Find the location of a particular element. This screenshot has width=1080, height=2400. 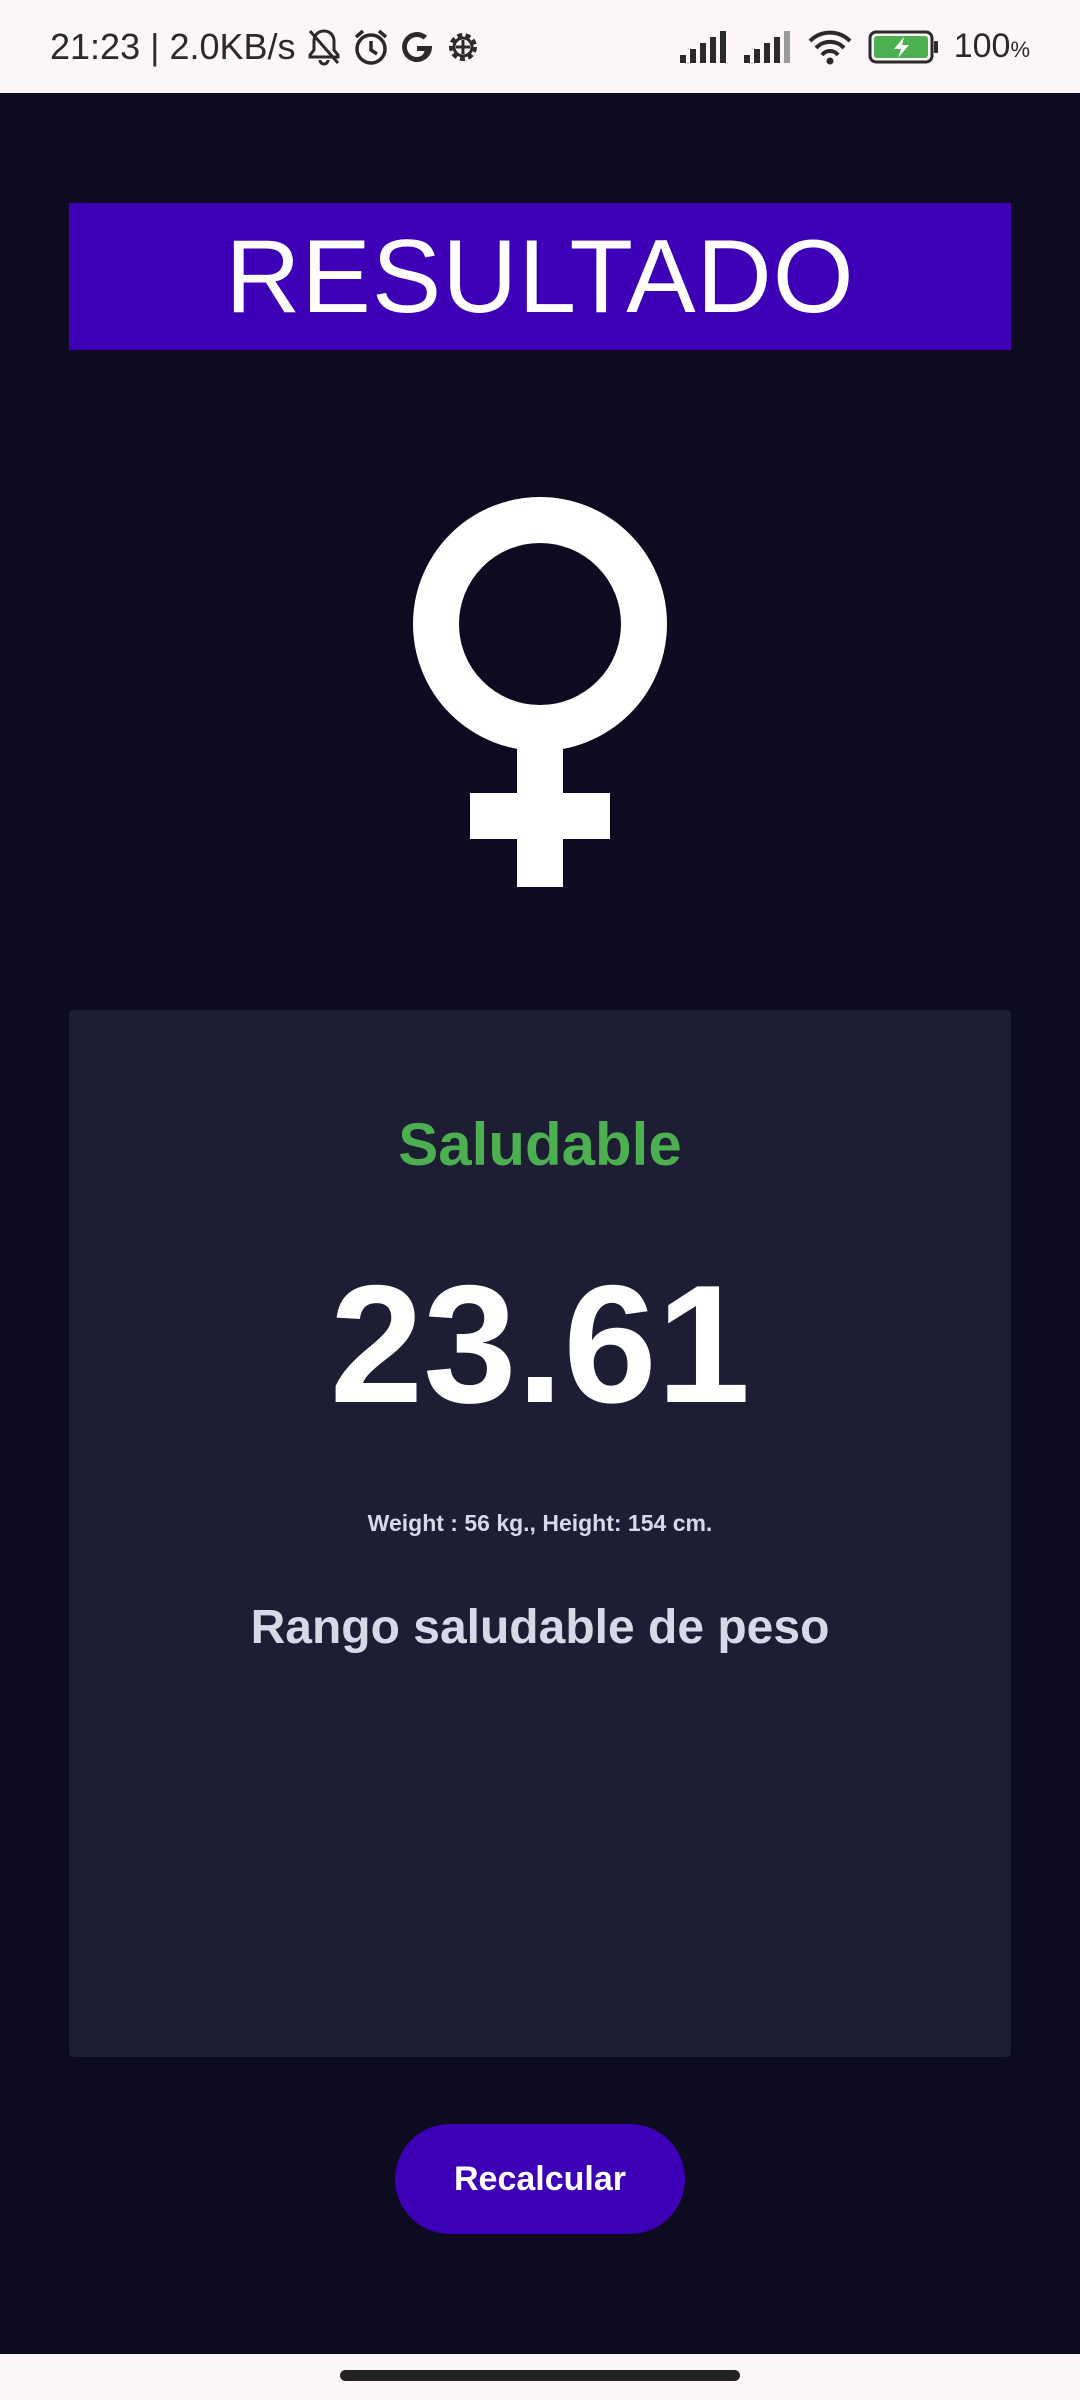

status-left: 21:23 | 2.0KB/s is located at coordinates (266, 47).